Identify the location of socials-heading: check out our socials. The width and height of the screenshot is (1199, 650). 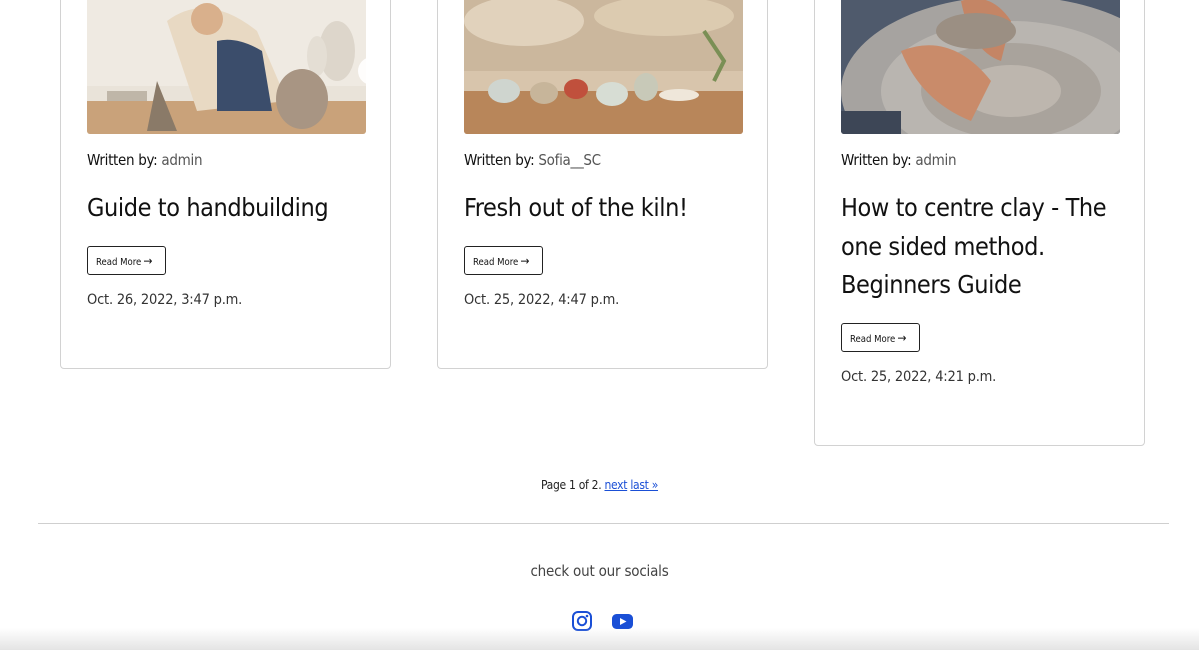
(599, 571).